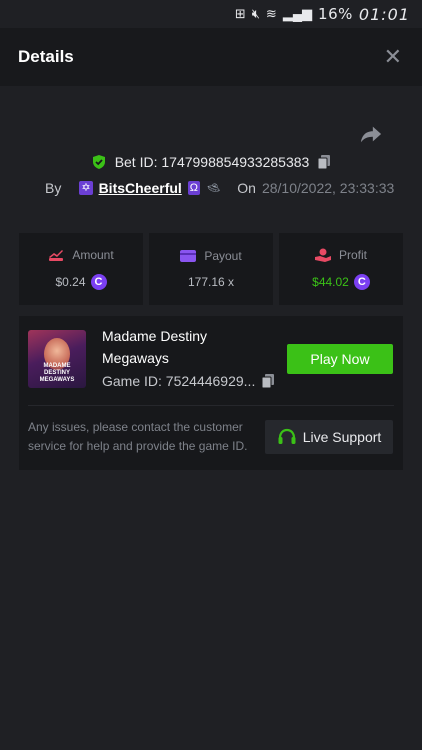 The width and height of the screenshot is (422, 750). I want to click on game-name: Madame Destiny Megaways, so click(155, 347).